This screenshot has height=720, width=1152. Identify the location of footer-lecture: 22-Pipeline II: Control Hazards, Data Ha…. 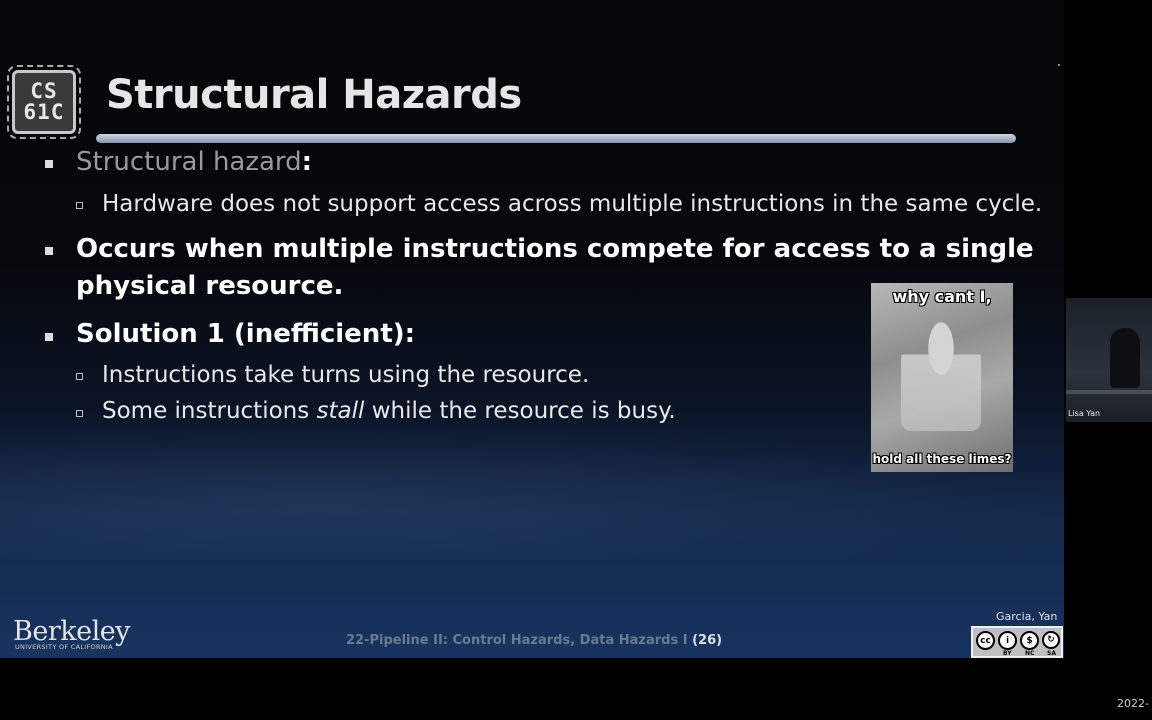
(517, 640).